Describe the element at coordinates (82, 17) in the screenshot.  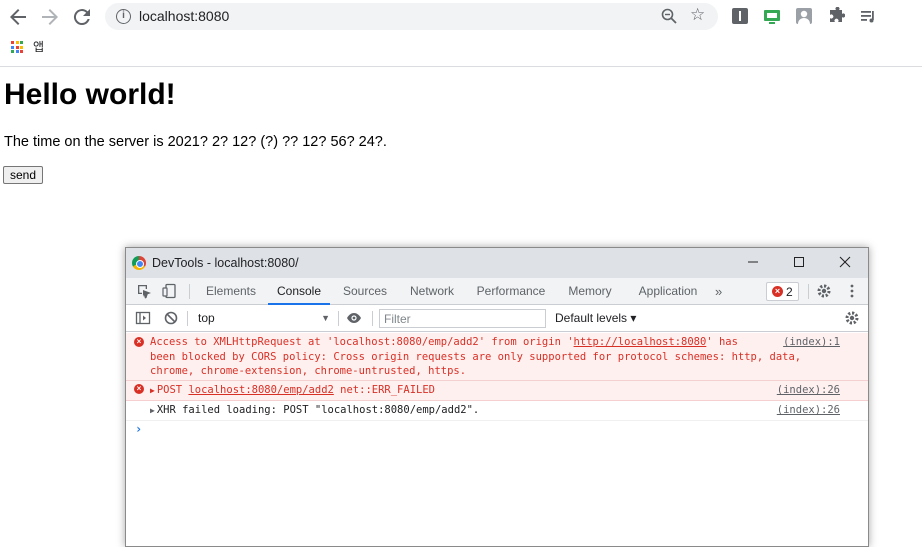
I see `reload-icon` at that location.